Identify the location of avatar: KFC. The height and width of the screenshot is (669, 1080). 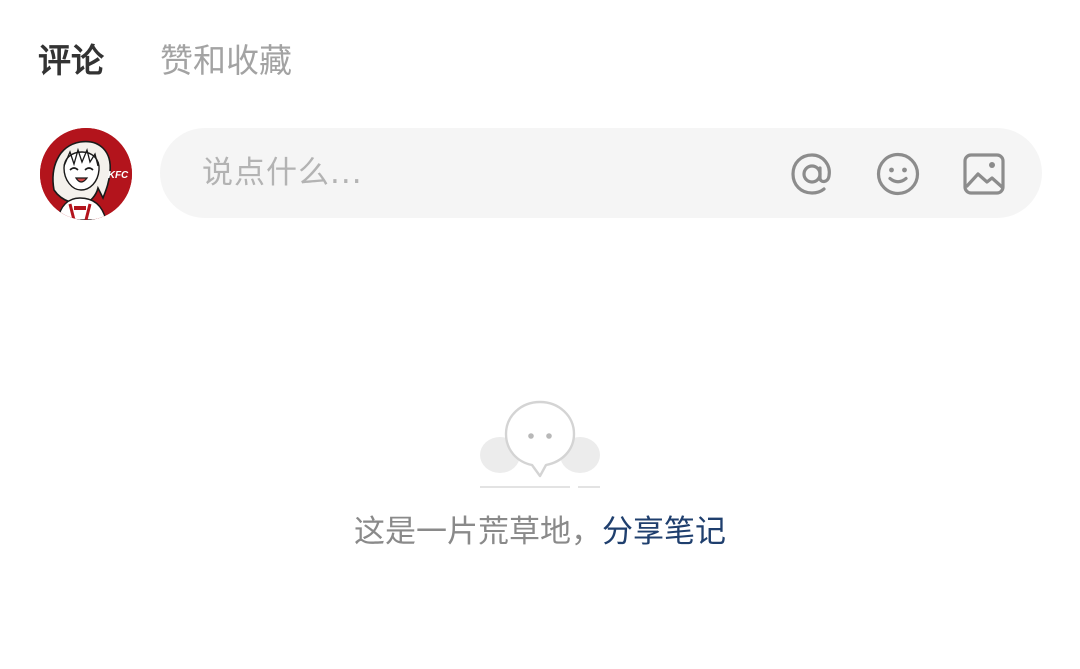
(86, 174).